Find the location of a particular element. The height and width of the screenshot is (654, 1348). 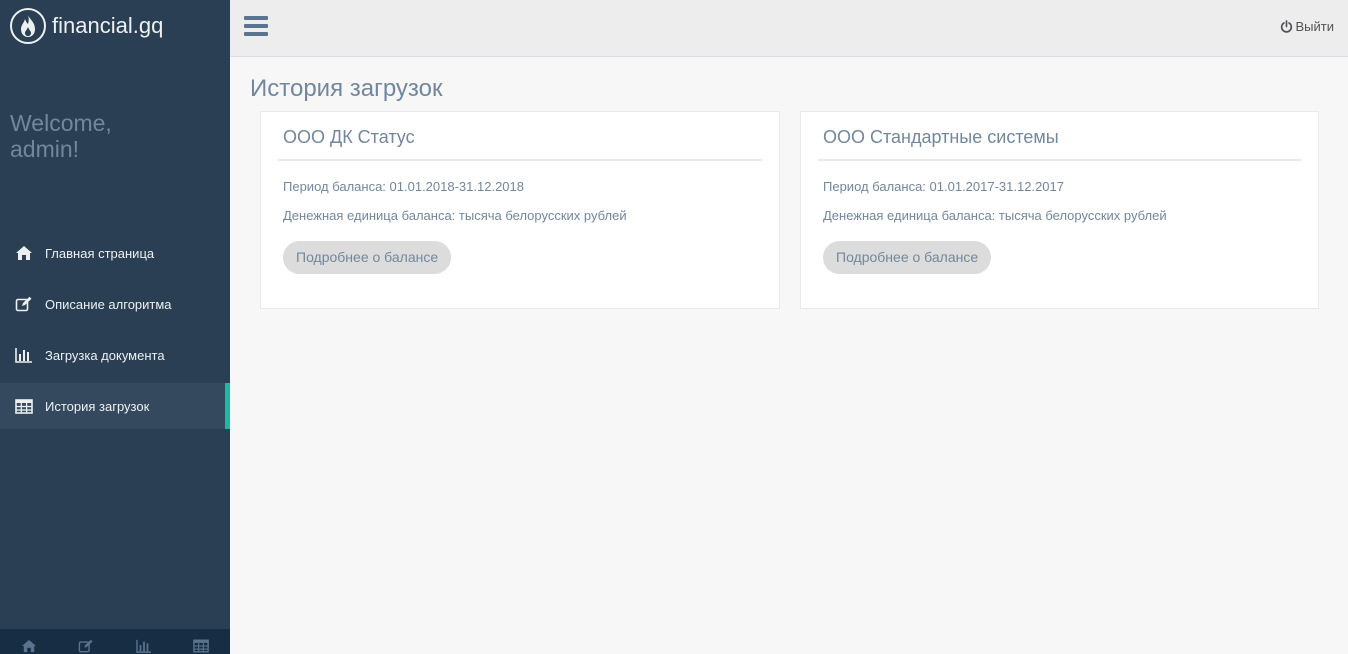

sidebar-item-history: История загрузок is located at coordinates (115, 406).